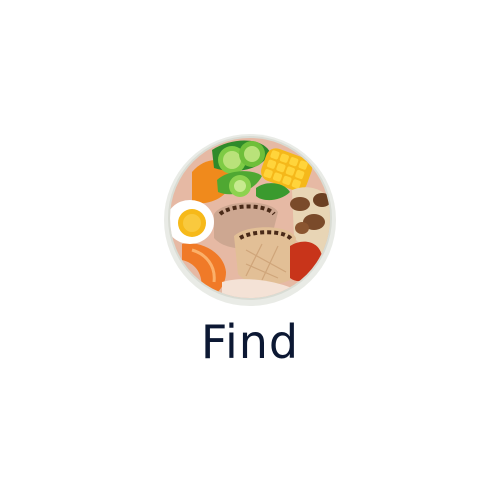 The width and height of the screenshot is (500, 500). I want to click on app-name: Find, so click(250, 342).